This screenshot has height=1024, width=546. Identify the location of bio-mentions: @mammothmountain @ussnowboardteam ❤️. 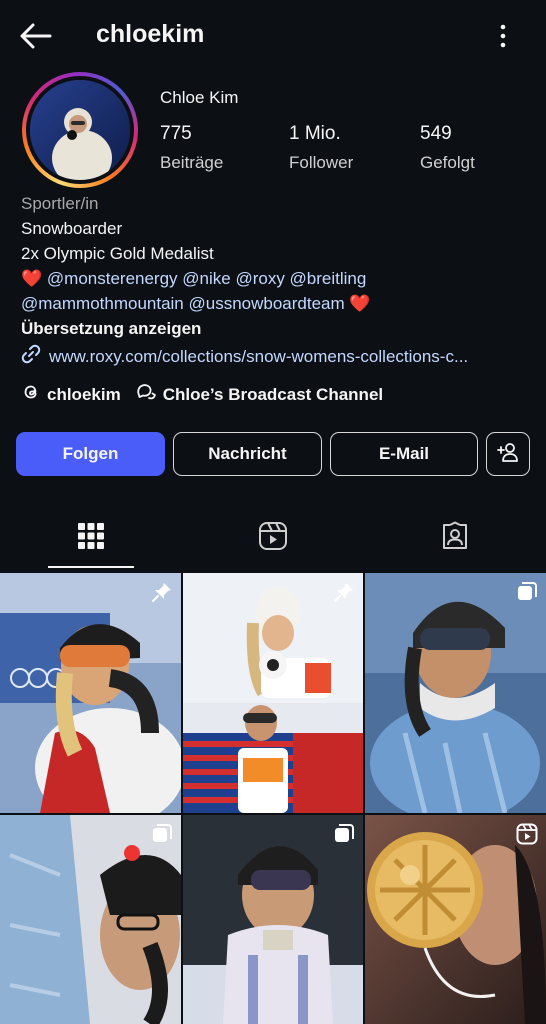
(196, 304).